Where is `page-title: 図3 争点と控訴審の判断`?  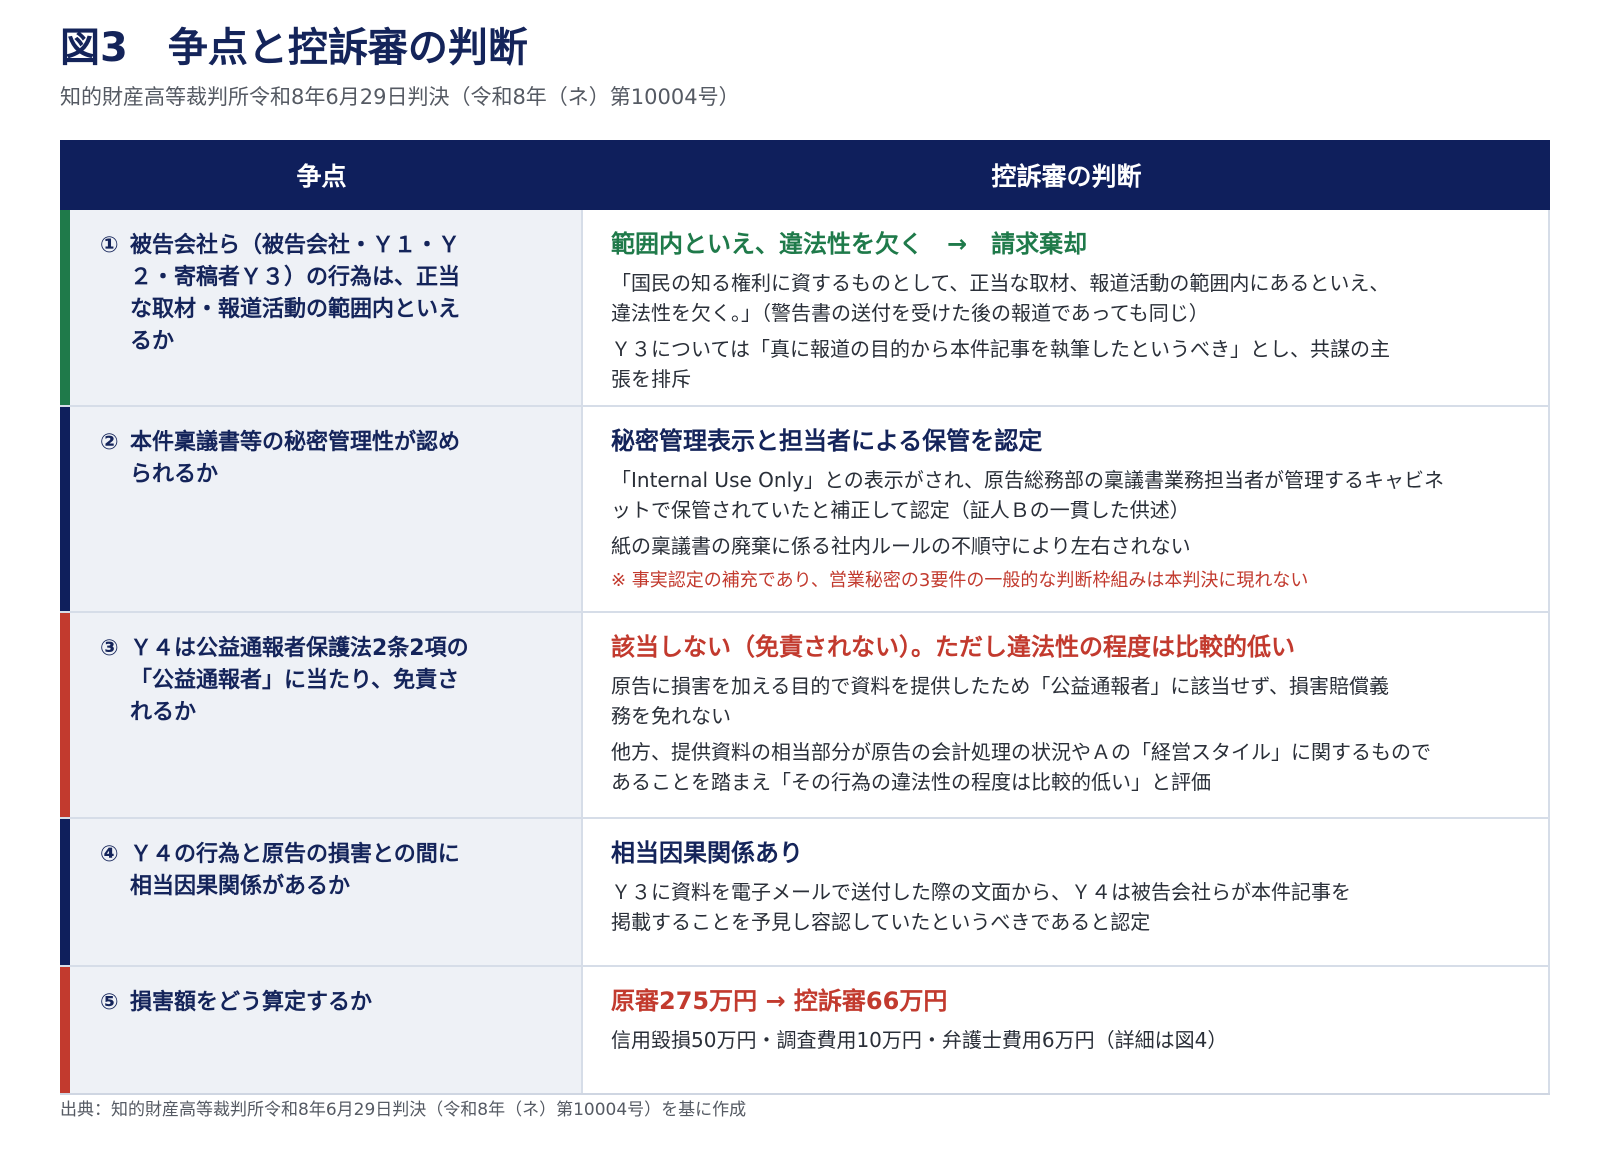 page-title: 図3 争点と控訴審の判断 is located at coordinates (294, 48).